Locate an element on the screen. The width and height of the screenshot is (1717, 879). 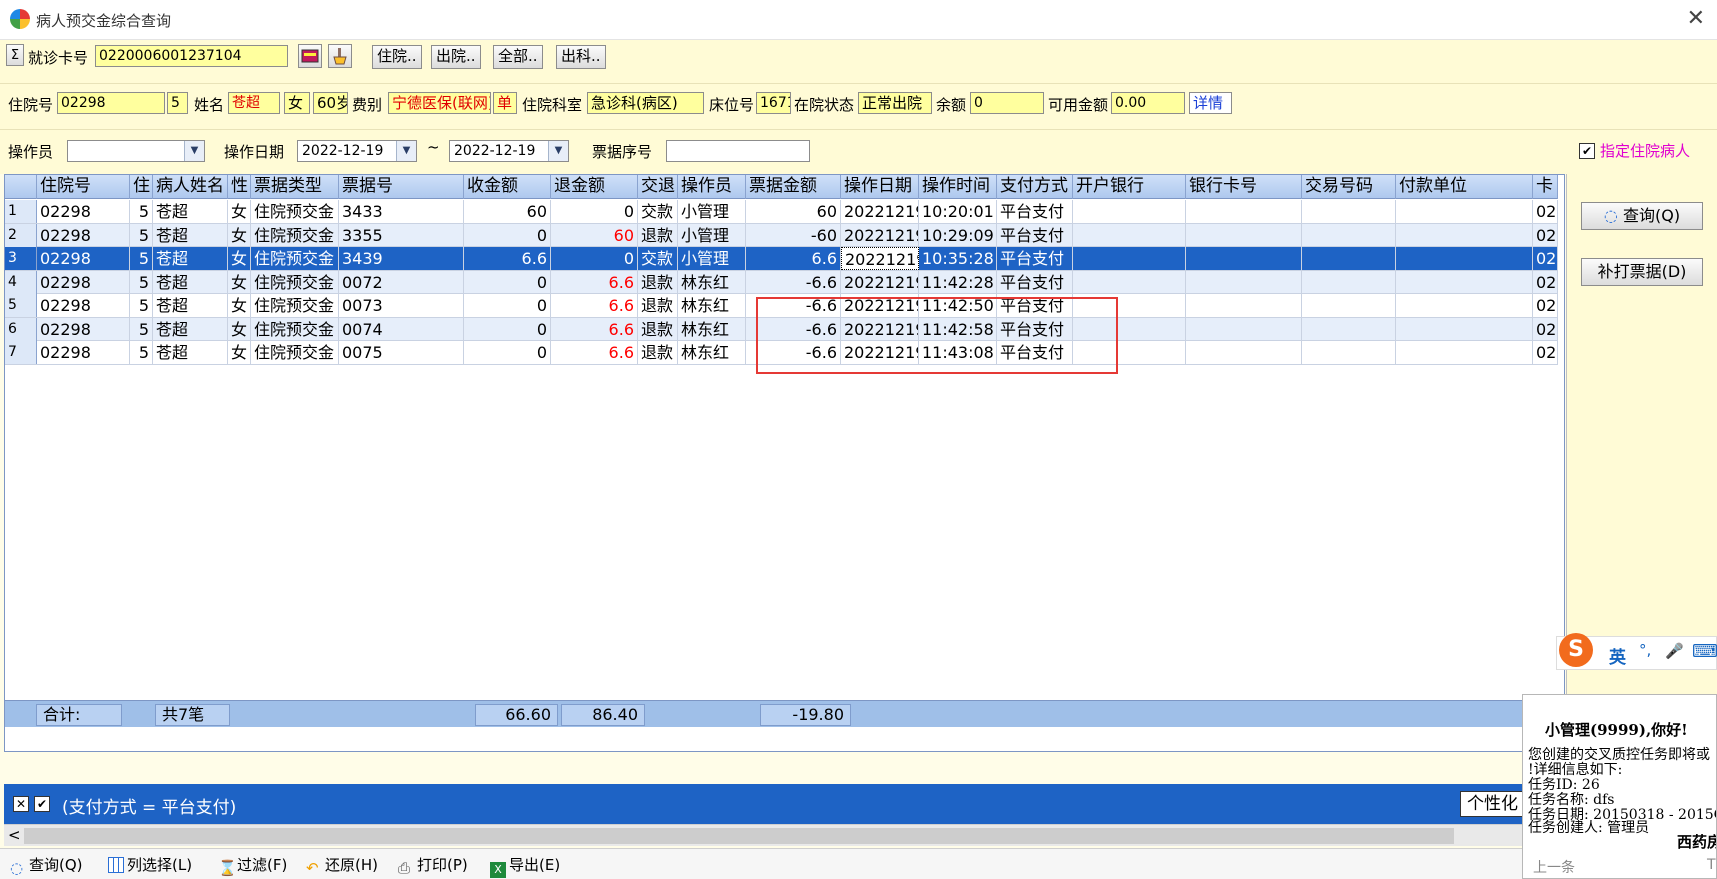
hosp-no-field: 02298 is located at coordinates (111, 103).